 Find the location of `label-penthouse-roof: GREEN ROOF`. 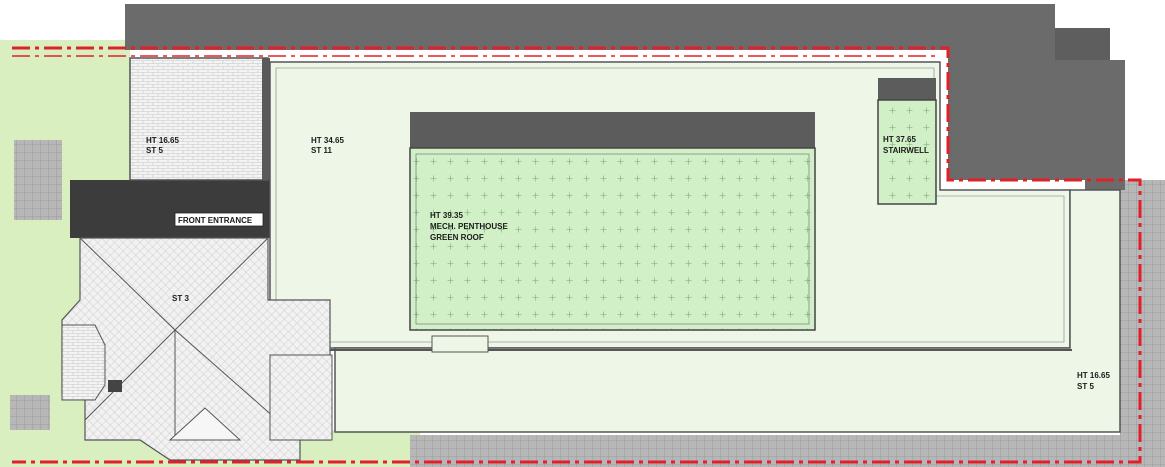

label-penthouse-roof: GREEN ROOF is located at coordinates (457, 237).